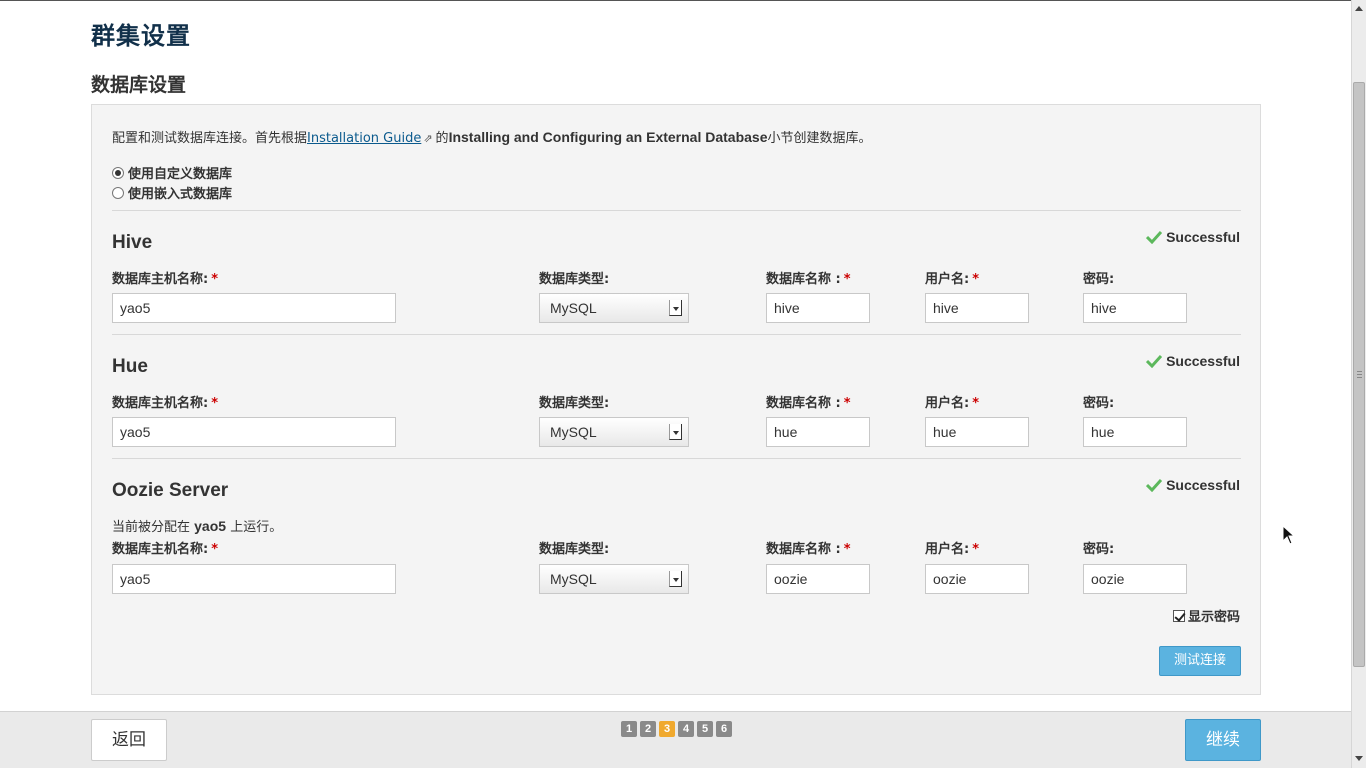 The width and height of the screenshot is (1366, 768). Describe the element at coordinates (667, 729) in the screenshot. I see `step-3: 3` at that location.